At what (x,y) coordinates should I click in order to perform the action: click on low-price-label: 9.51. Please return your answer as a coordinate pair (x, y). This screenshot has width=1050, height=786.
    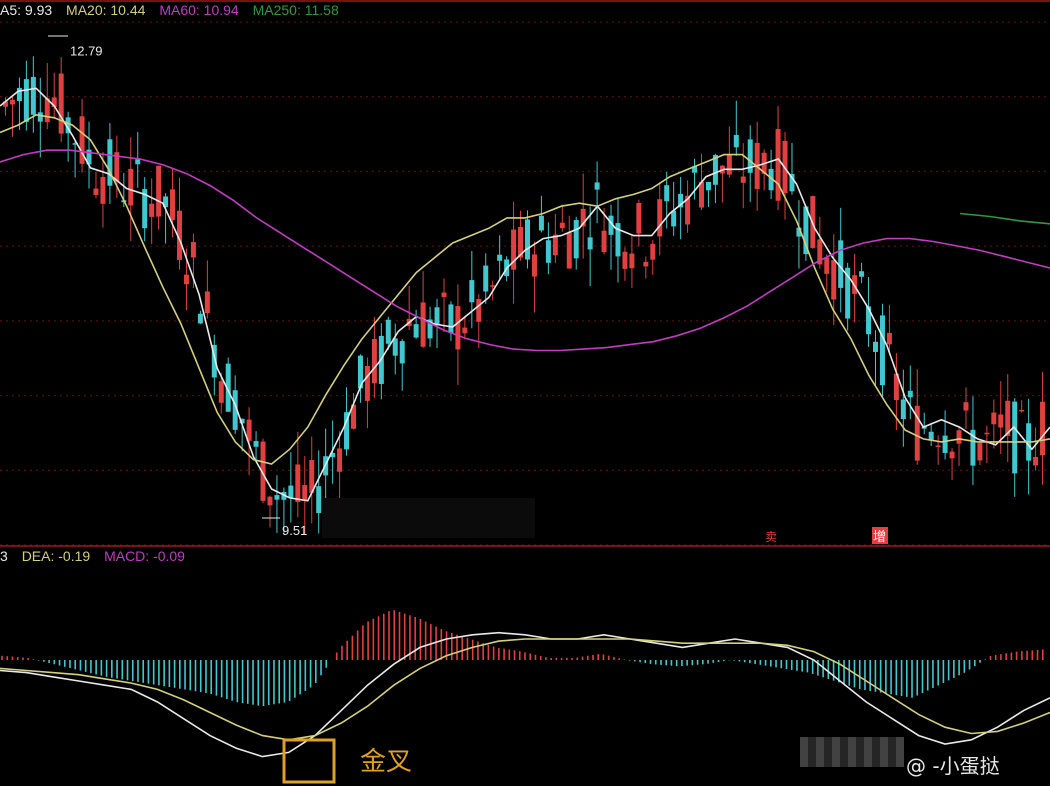
    Looking at the image, I should click on (294, 530).